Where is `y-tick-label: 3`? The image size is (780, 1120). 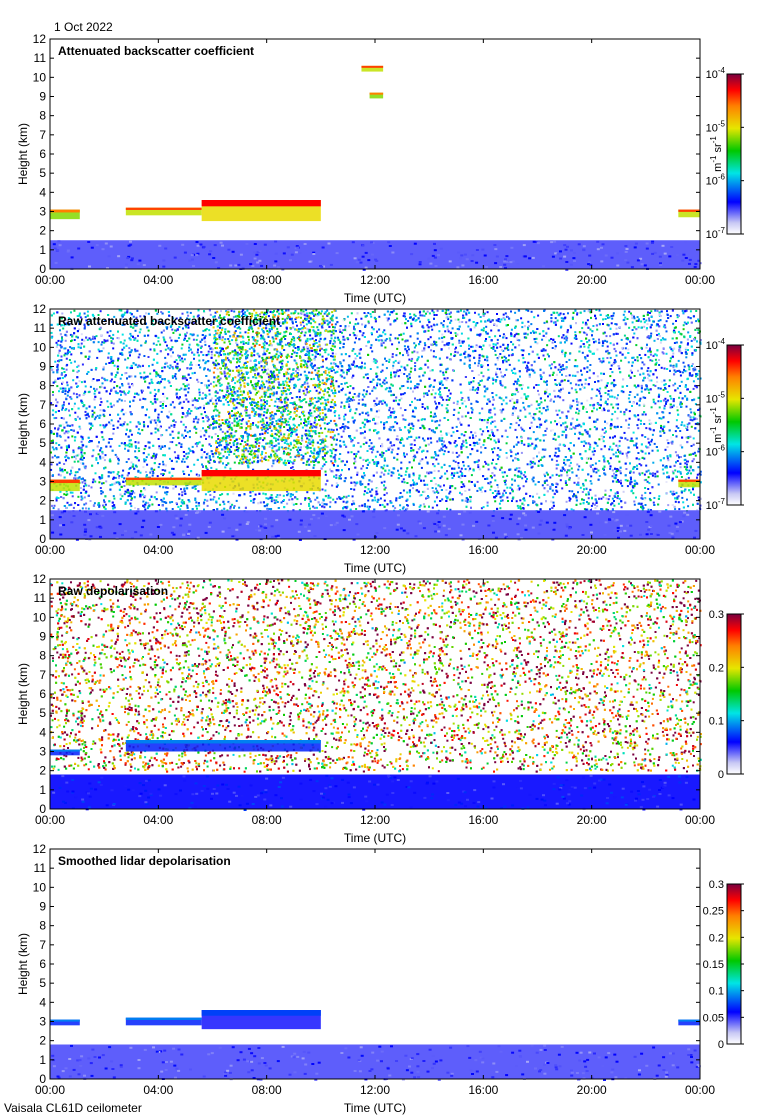
y-tick-label: 3 is located at coordinates (42, 212).